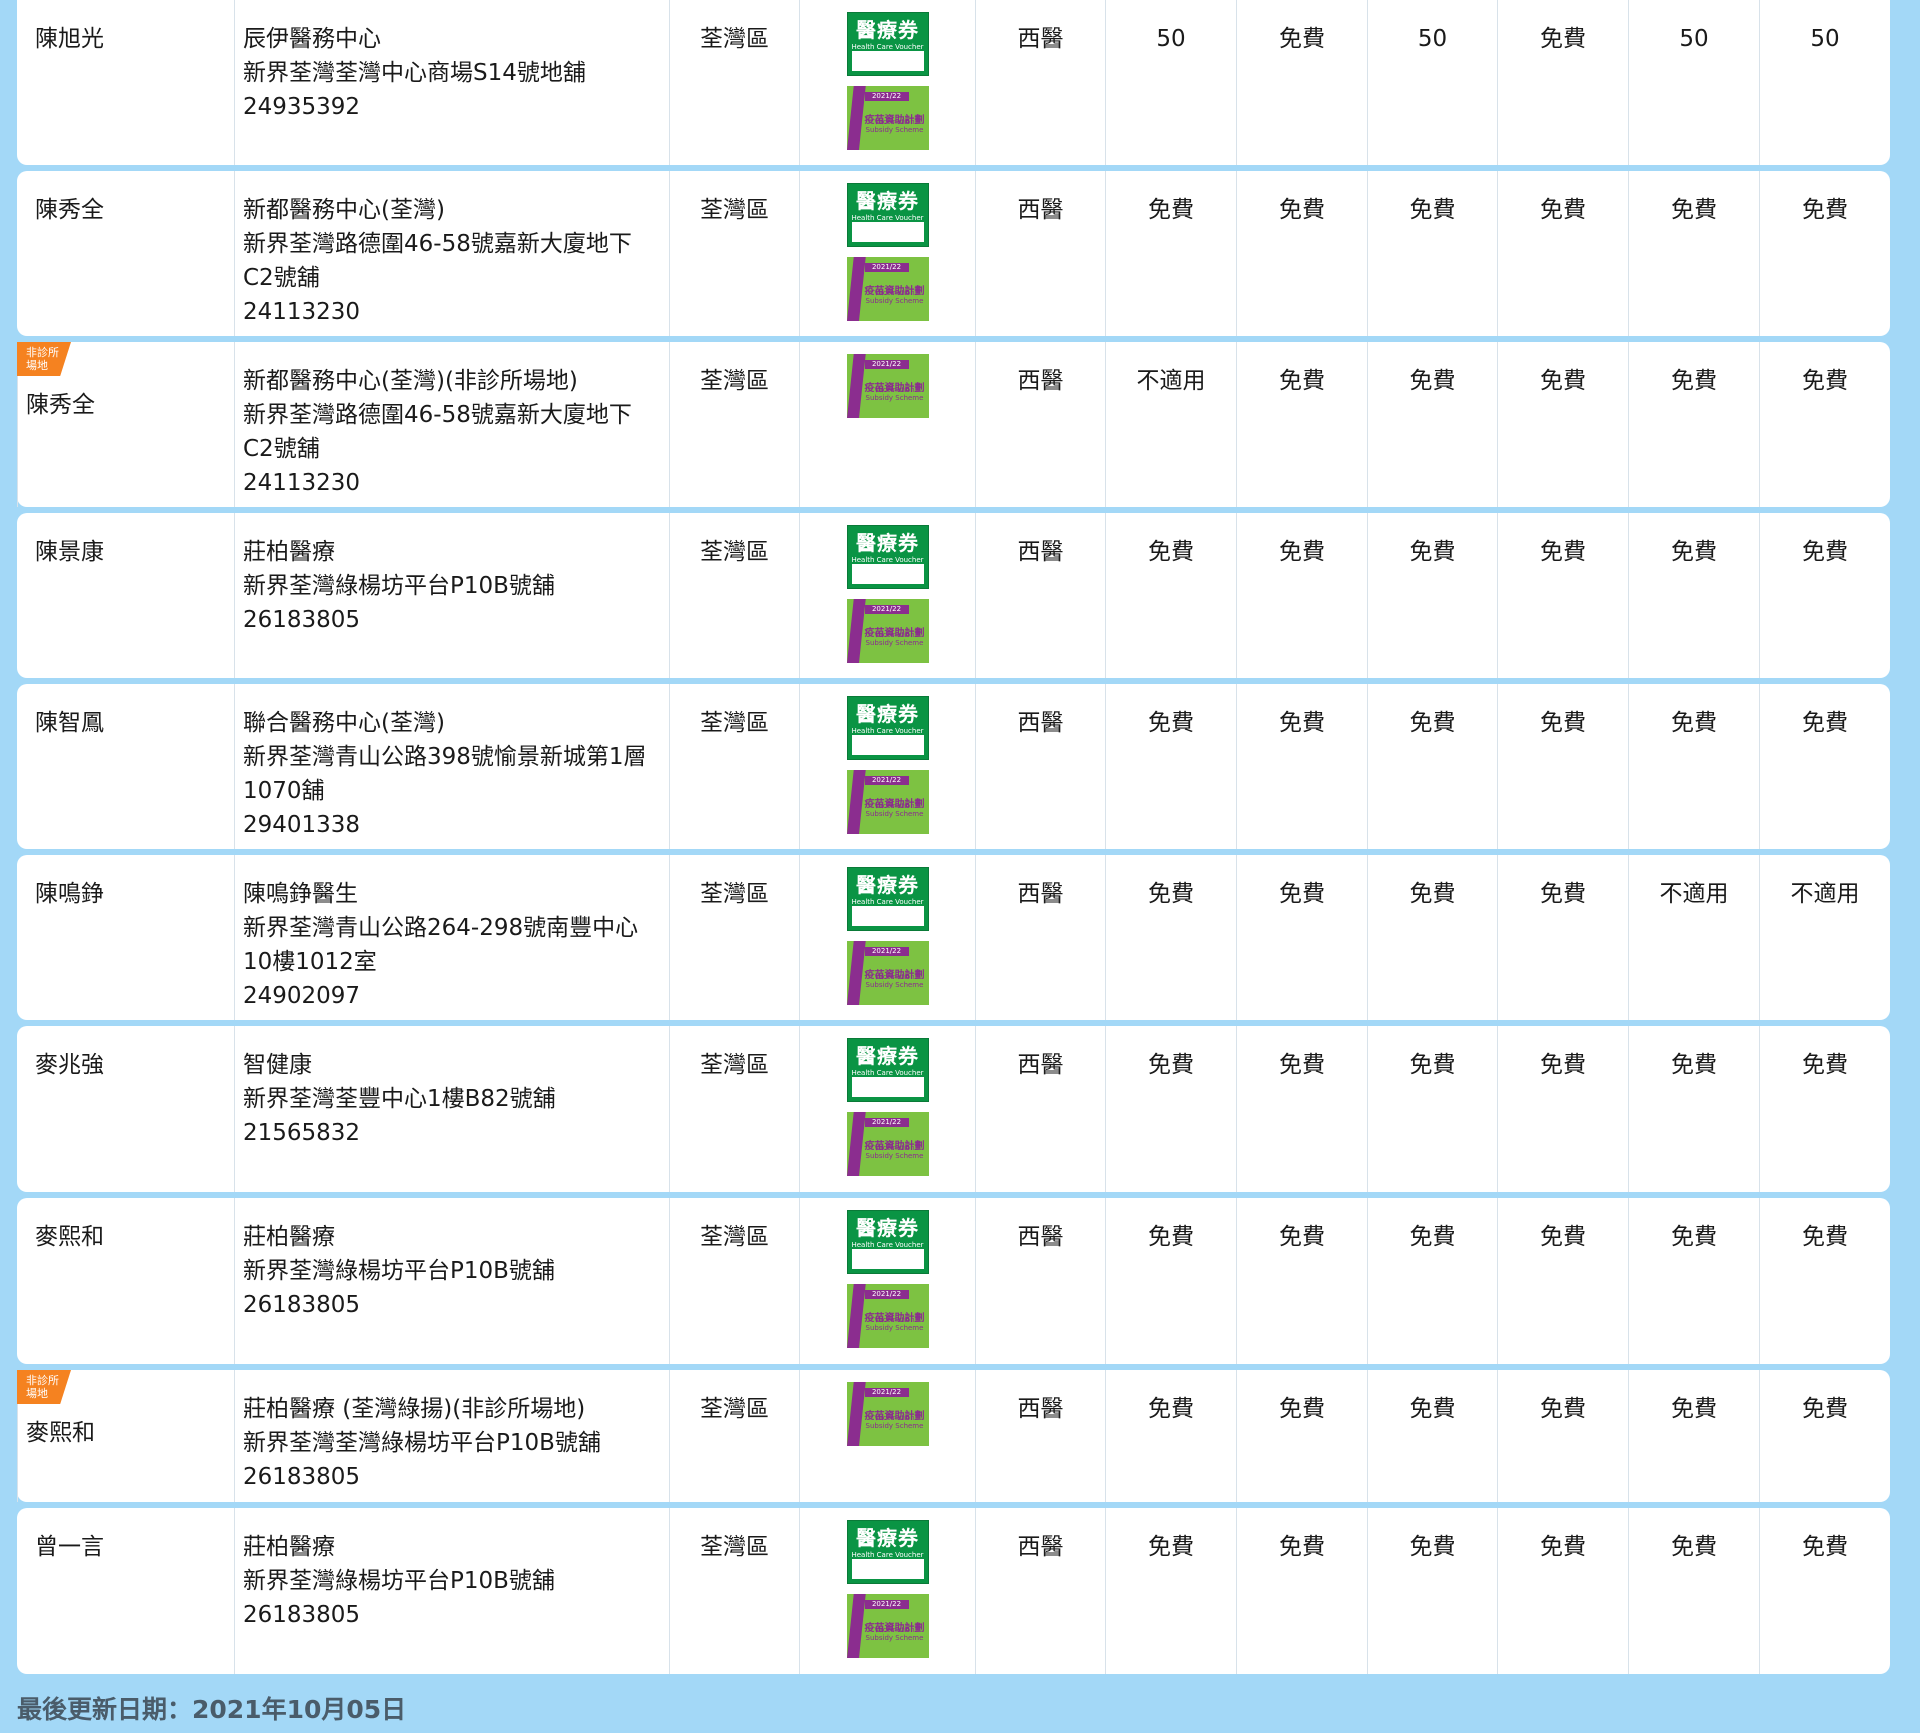  What do you see at coordinates (344, 210) in the screenshot?
I see `clinic-name: 新都醫務中心(荃灣)` at bounding box center [344, 210].